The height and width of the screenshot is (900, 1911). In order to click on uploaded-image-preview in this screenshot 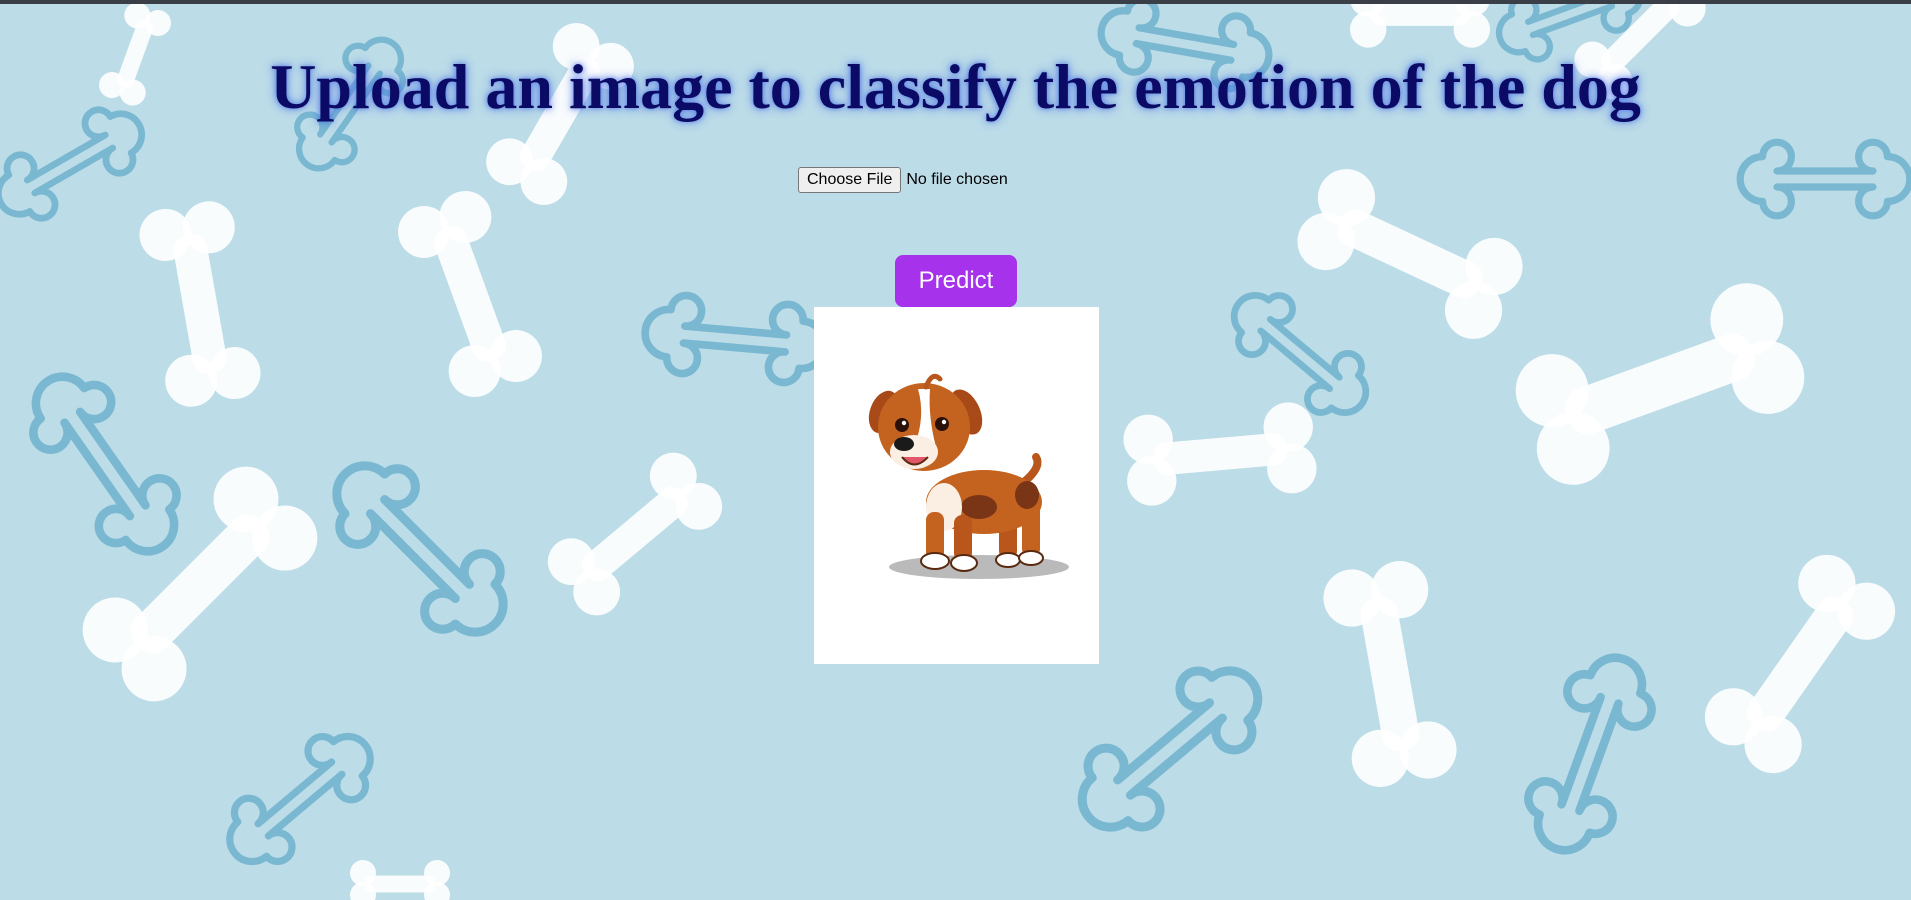, I will do `click(956, 485)`.